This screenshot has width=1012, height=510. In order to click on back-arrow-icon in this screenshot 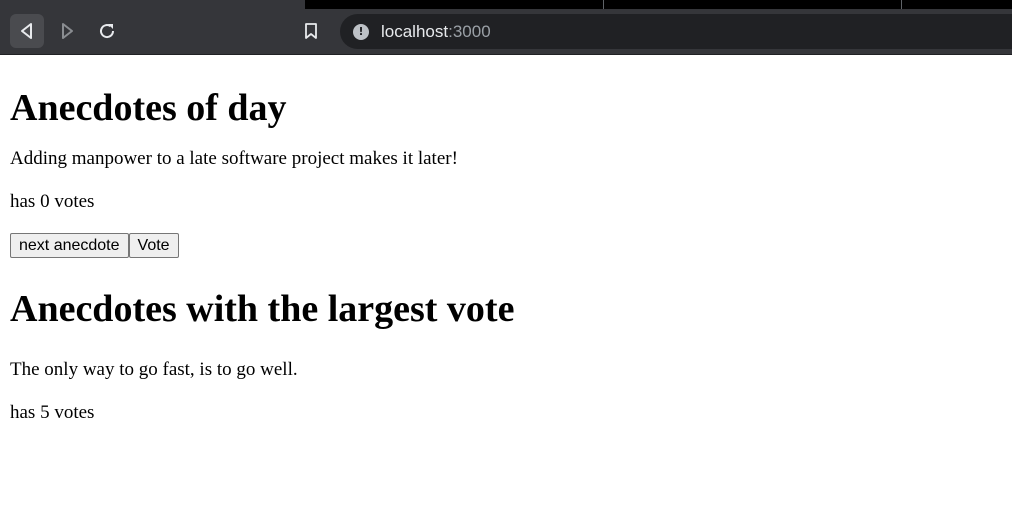, I will do `click(26, 31)`.